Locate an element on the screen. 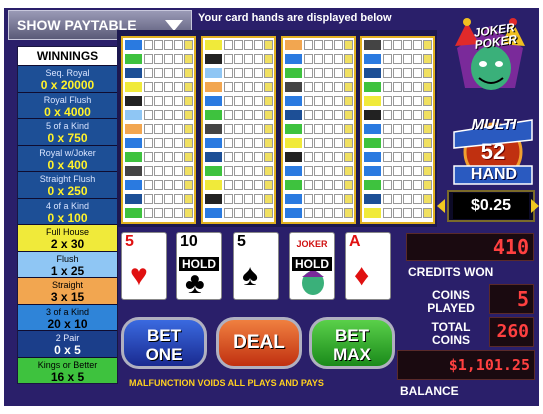 The image size is (543, 414). card-1: 5 ♥ is located at coordinates (144, 266).